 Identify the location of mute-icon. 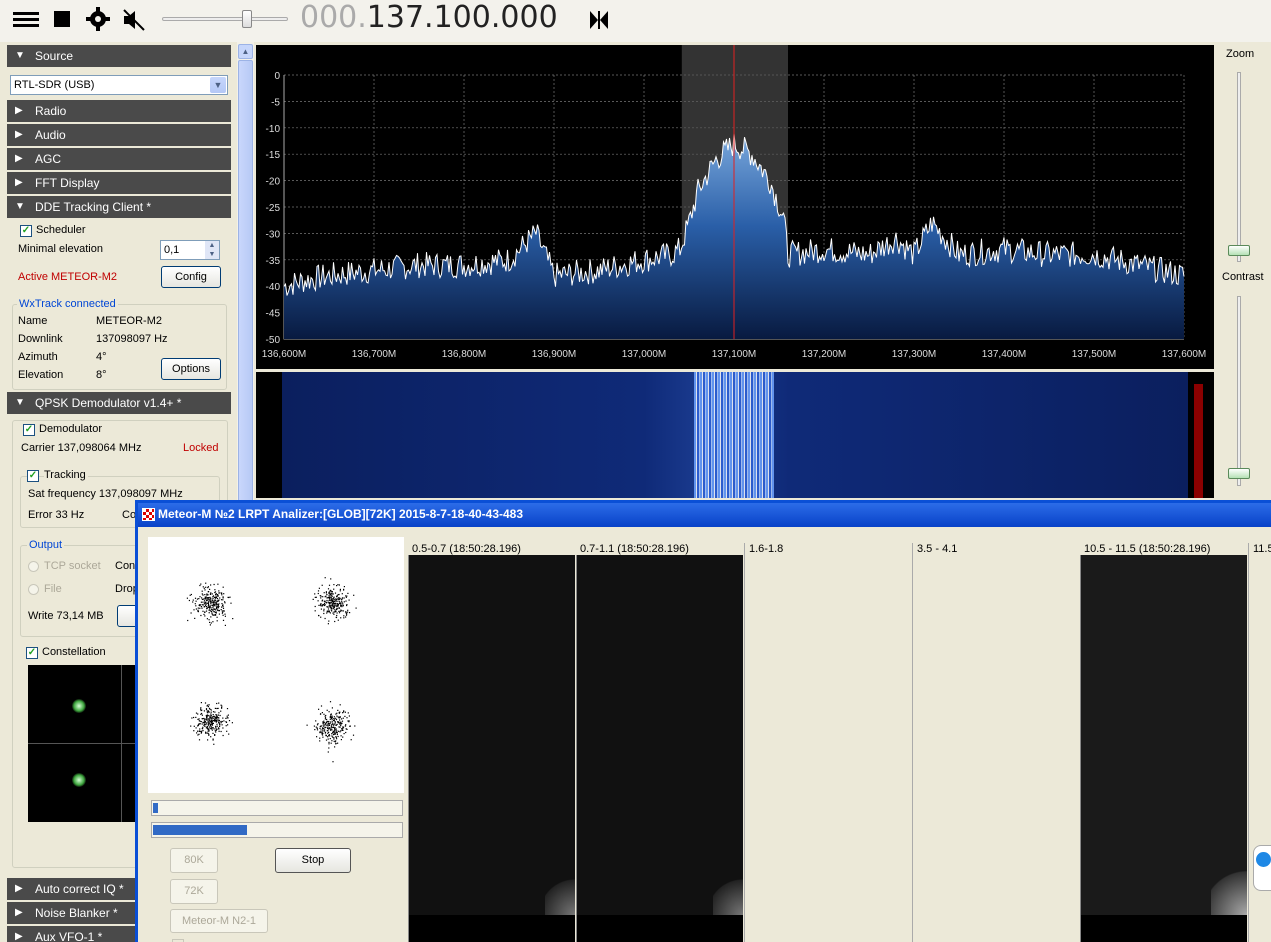
(134, 20).